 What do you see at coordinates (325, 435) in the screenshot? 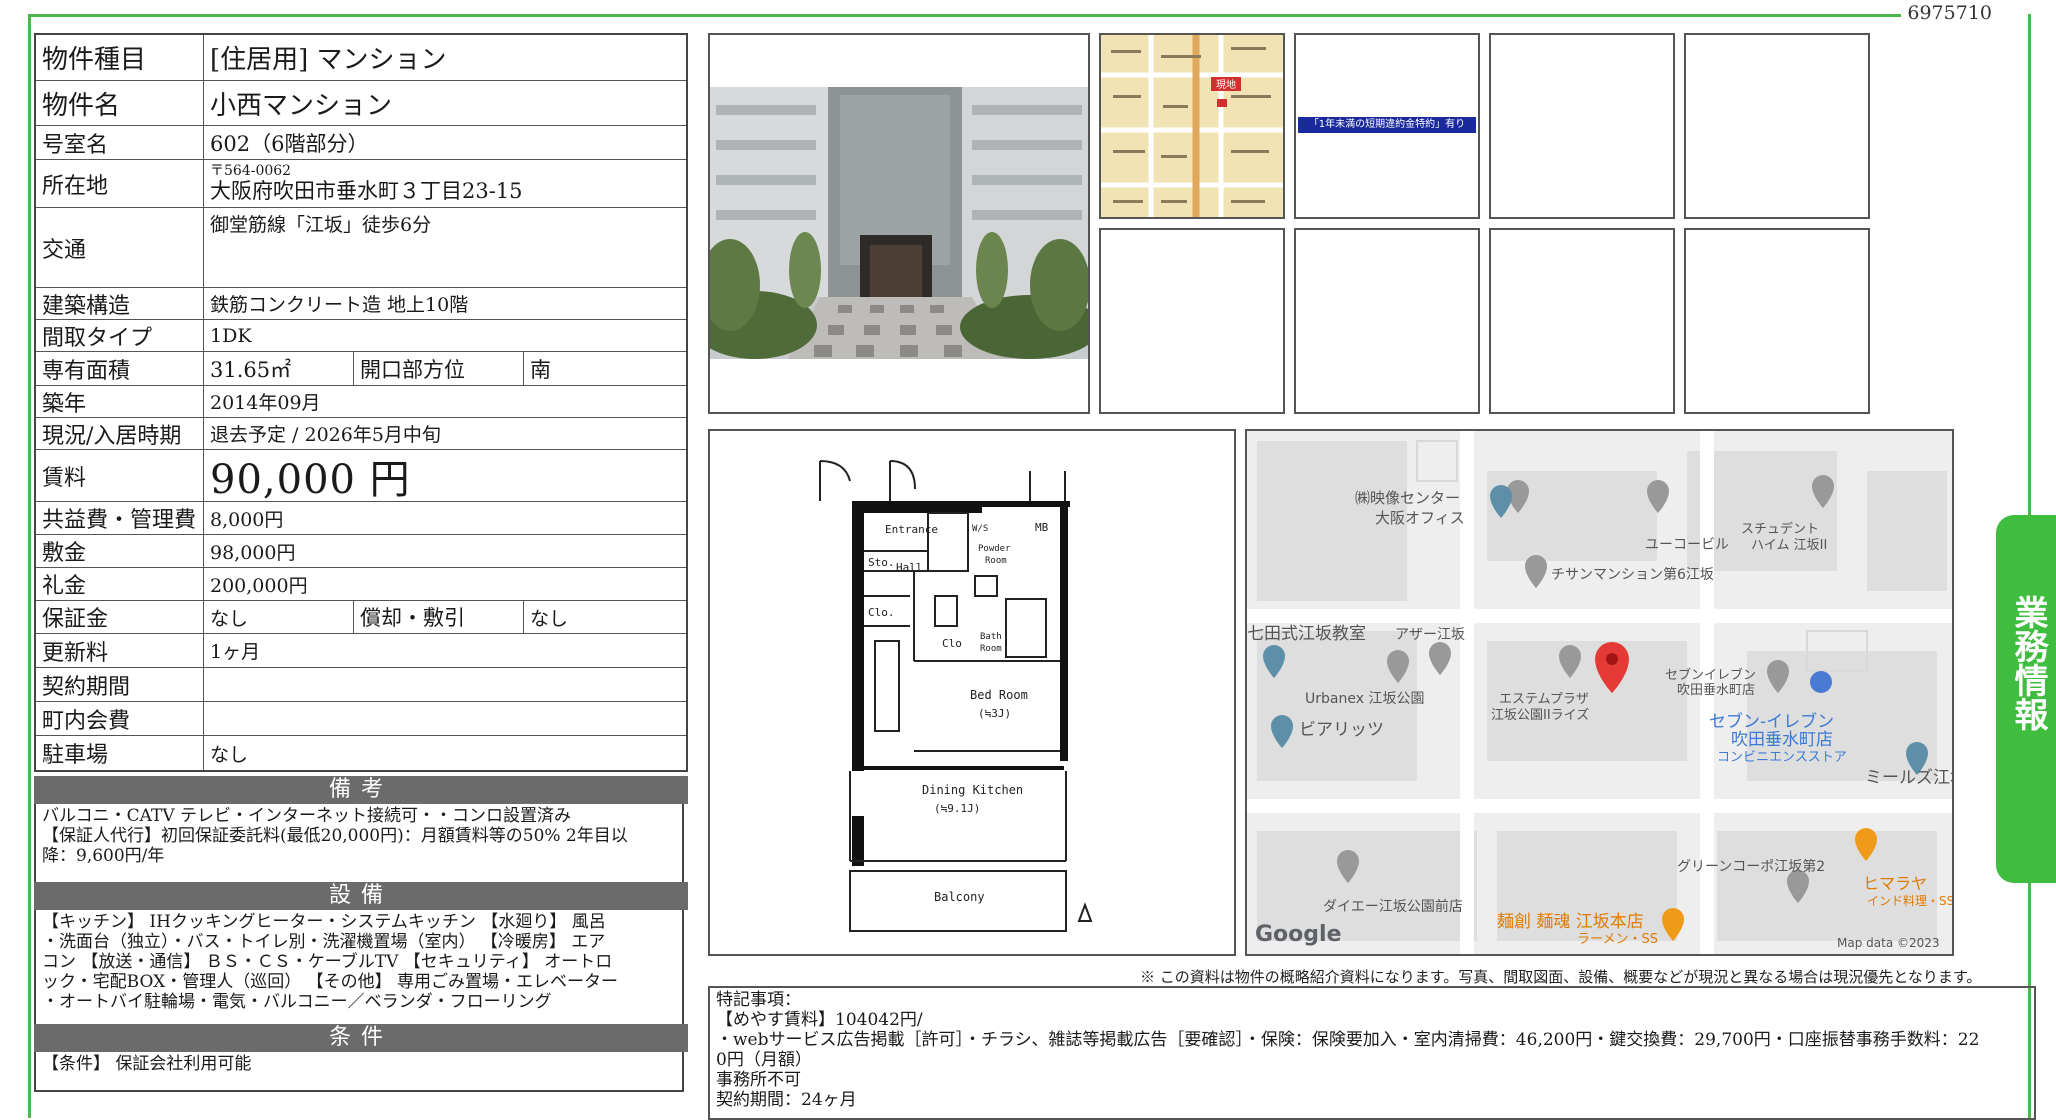
I see `status-value: 退去予定 / 2026年5月中旬` at bounding box center [325, 435].